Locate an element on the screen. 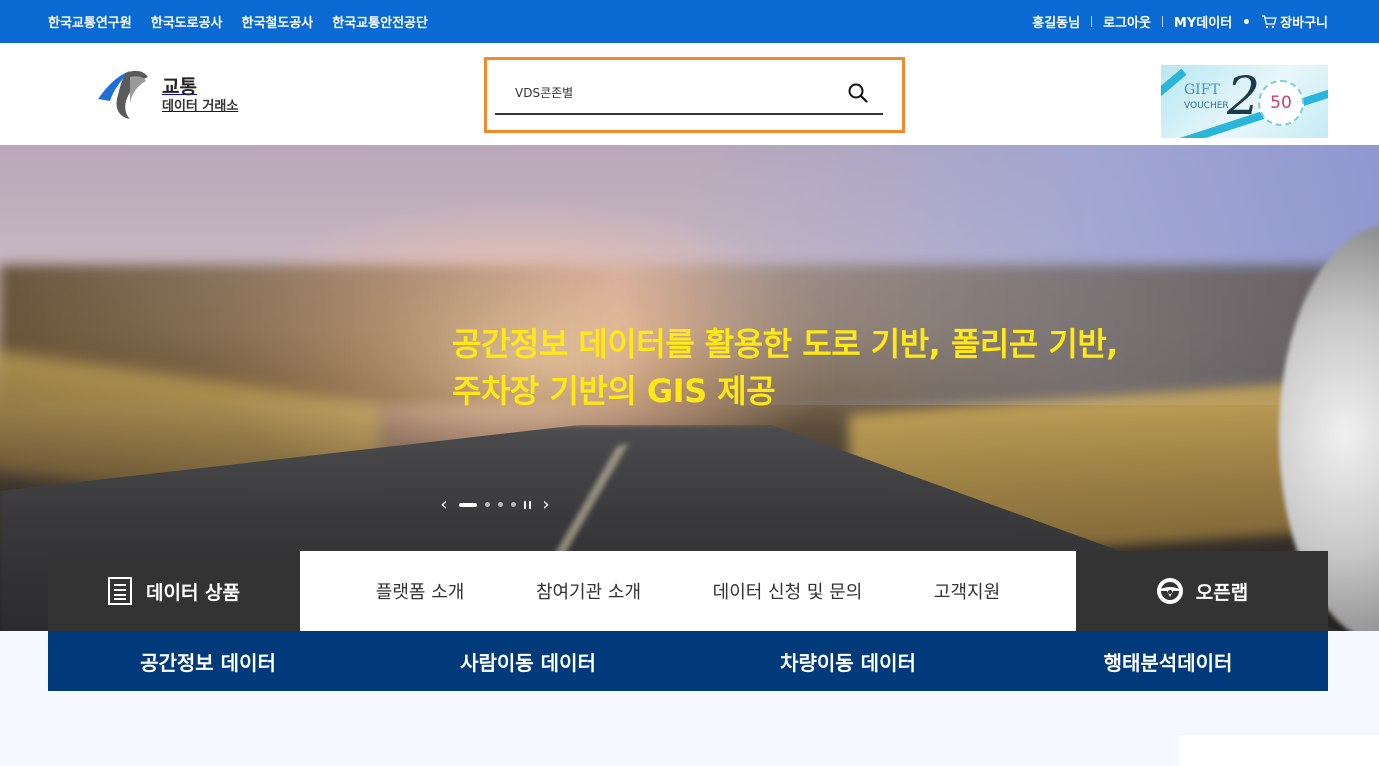 The image size is (1379, 766). next-slide-icon: › is located at coordinates (546, 504).